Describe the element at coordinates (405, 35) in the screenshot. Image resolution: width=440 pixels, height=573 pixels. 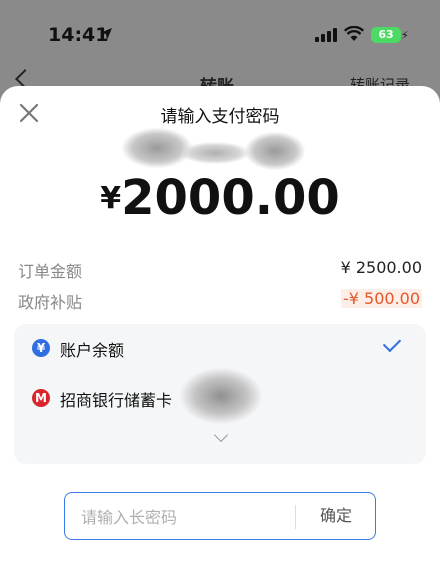
I see `charging-bolt-icon: ⚡` at that location.